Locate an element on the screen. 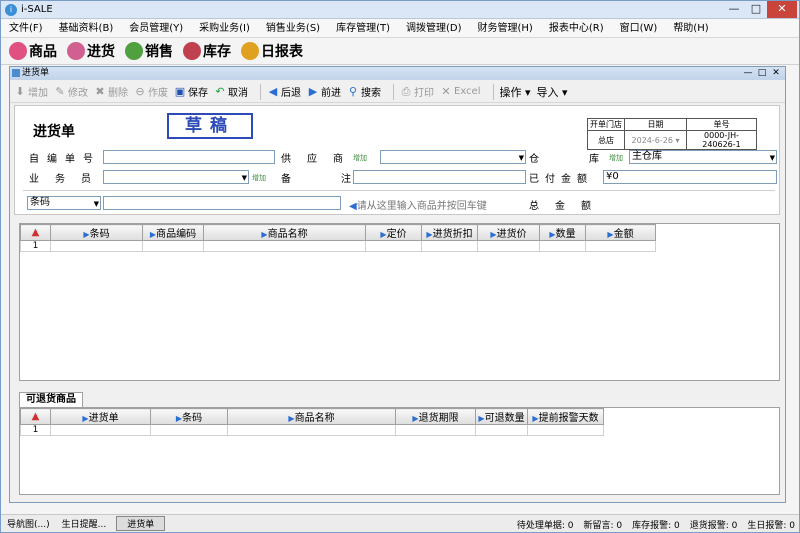 This screenshot has height=533, width=800. child-minimize-button: — is located at coordinates (748, 73).